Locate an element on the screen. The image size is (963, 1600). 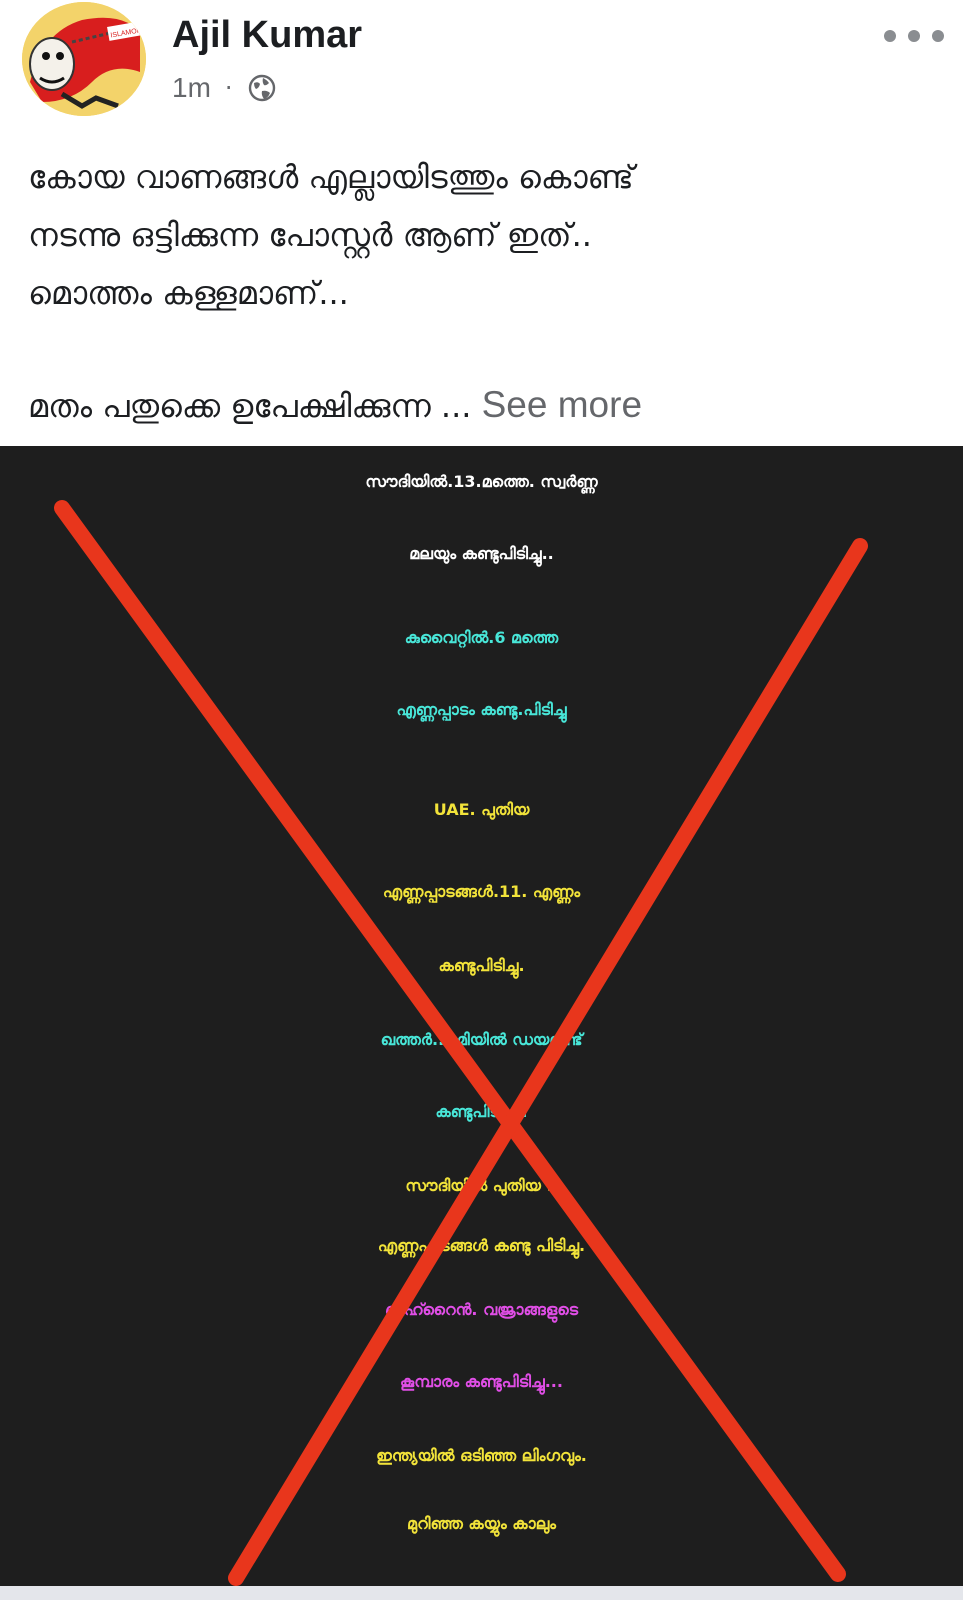
poster-line: സൗദിയിൽ.13.മത്തെ. സ്വർണ്ണ is located at coordinates (481, 481).